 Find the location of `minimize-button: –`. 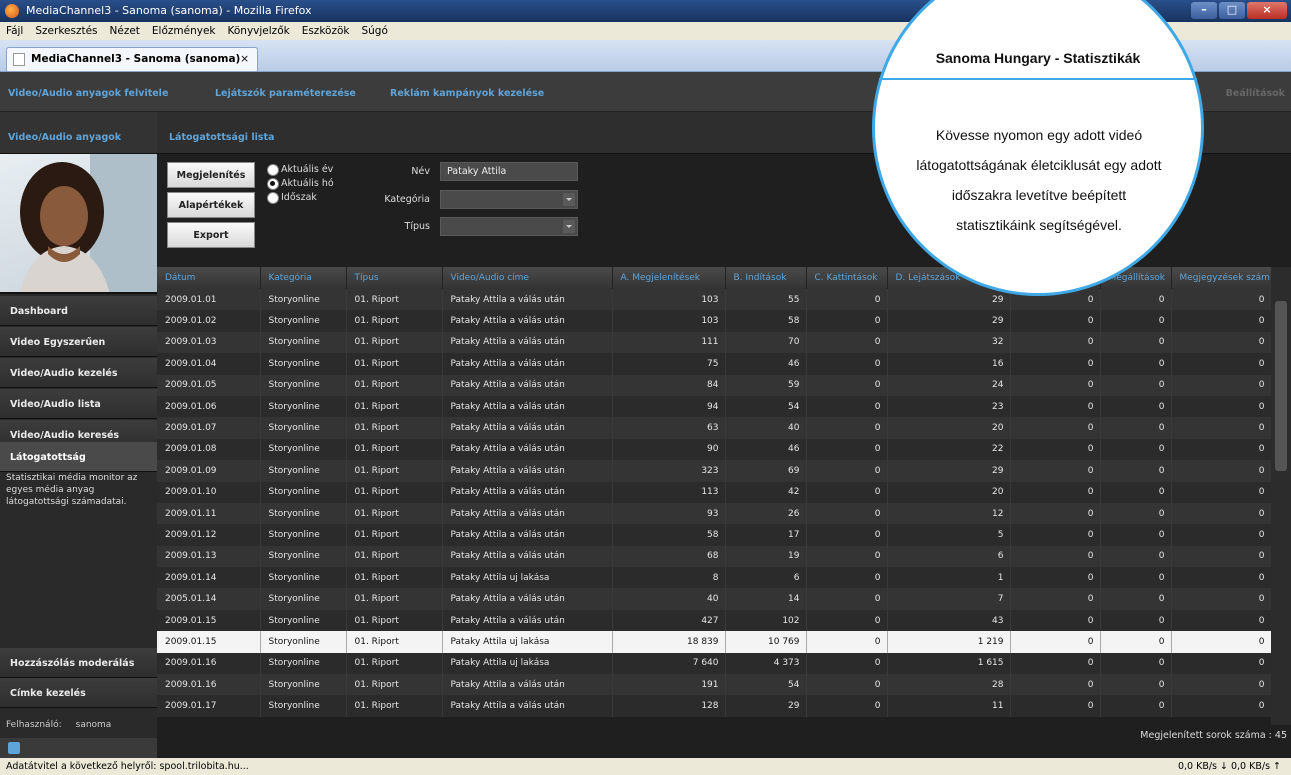

minimize-button: – is located at coordinates (1204, 10).